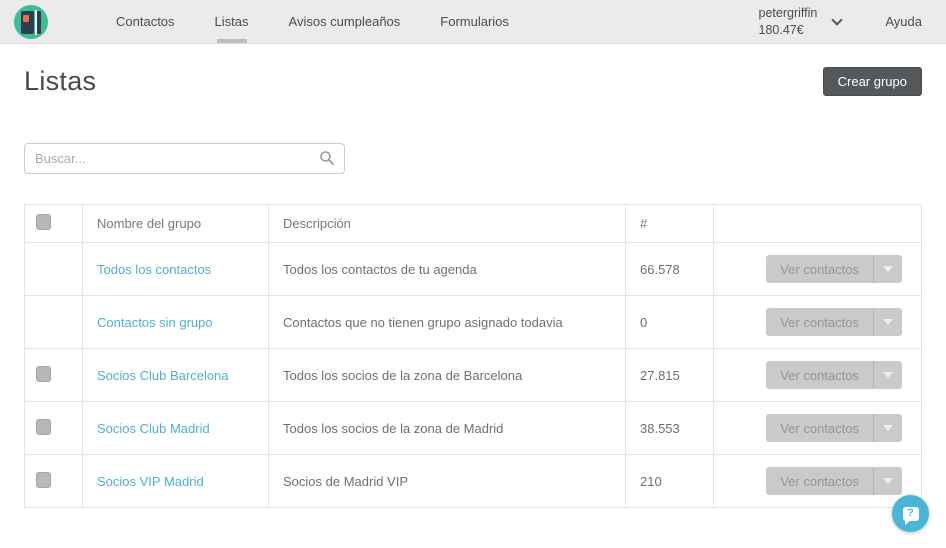 The image size is (946, 548). I want to click on logo-book-icon, so click(27, 22).